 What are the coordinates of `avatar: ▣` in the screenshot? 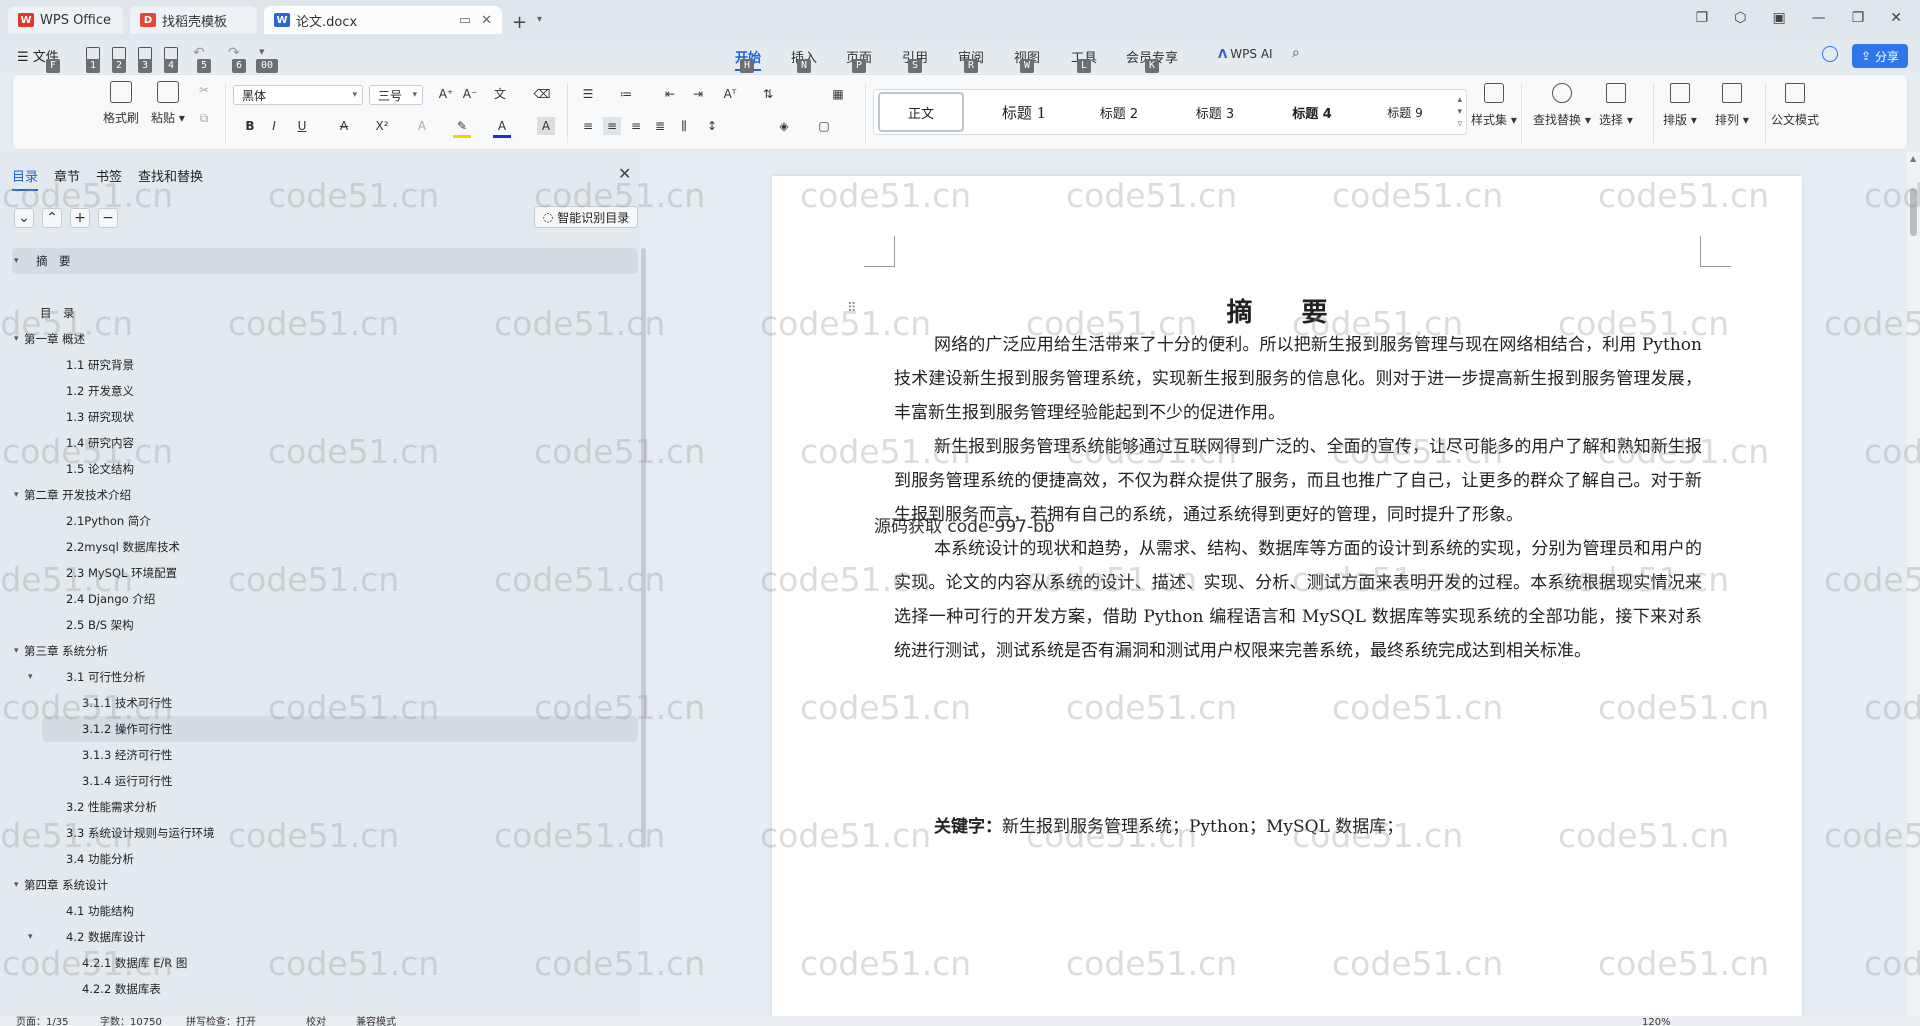 It's located at (1778, 18).